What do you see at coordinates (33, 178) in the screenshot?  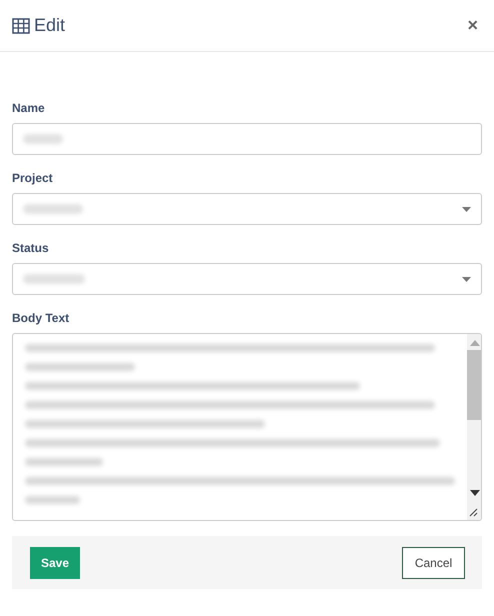 I see `field-label: Project` at bounding box center [33, 178].